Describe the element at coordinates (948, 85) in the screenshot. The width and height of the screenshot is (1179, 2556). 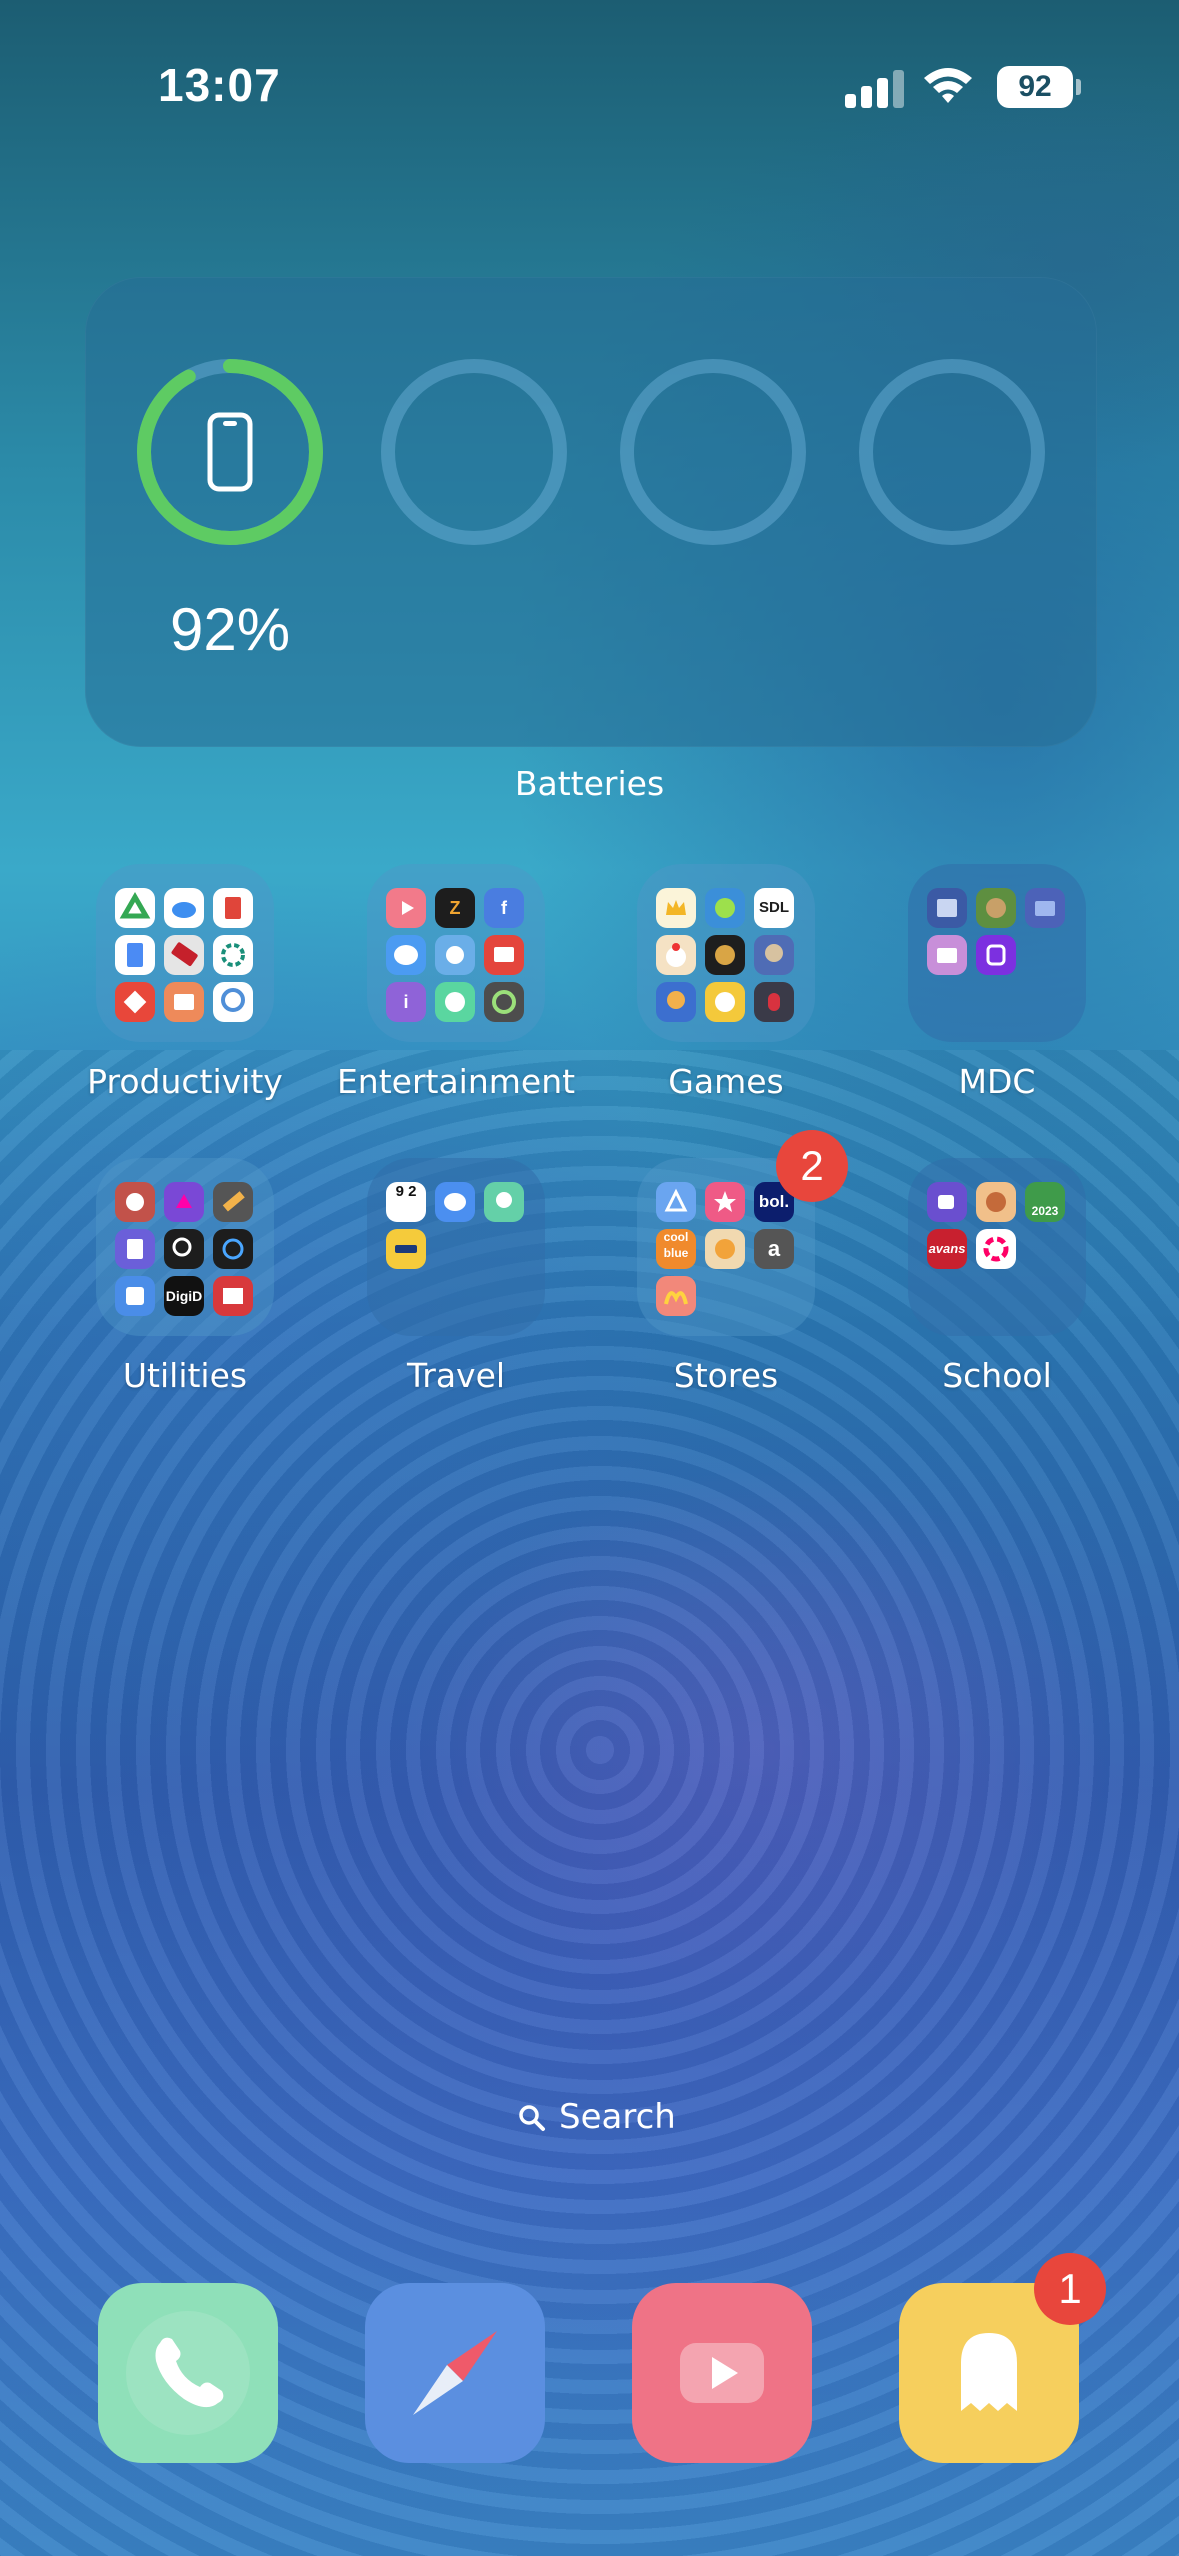
I see `wifi-icon` at that location.